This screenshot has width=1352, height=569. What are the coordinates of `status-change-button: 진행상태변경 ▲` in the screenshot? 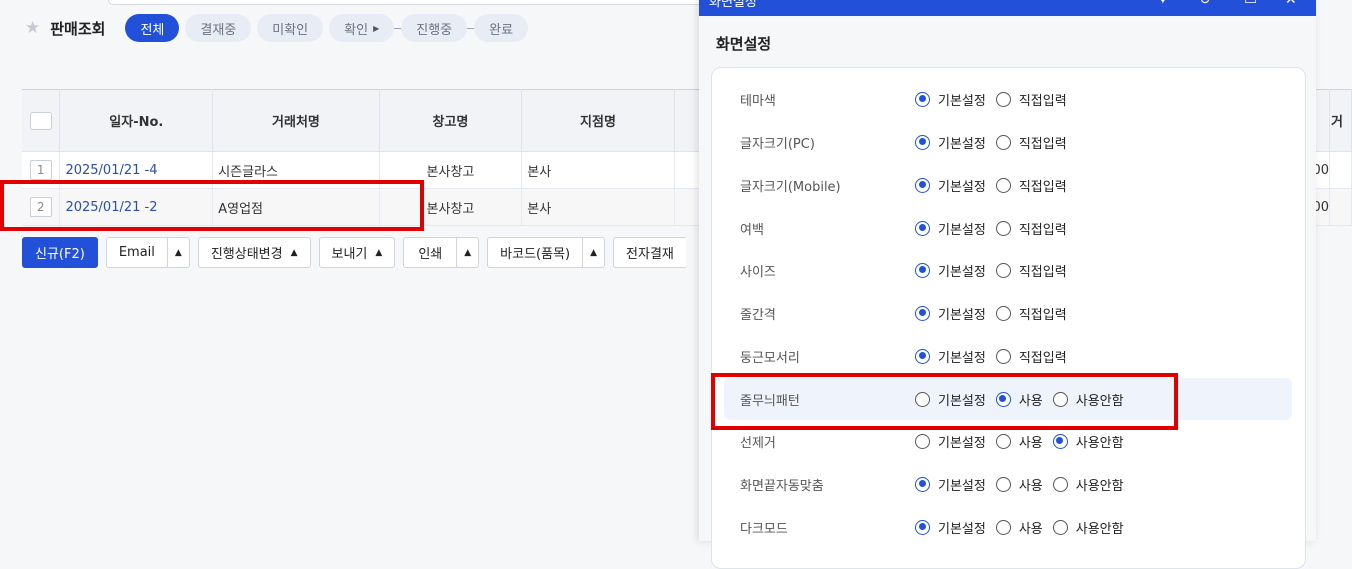 It's located at (254, 252).